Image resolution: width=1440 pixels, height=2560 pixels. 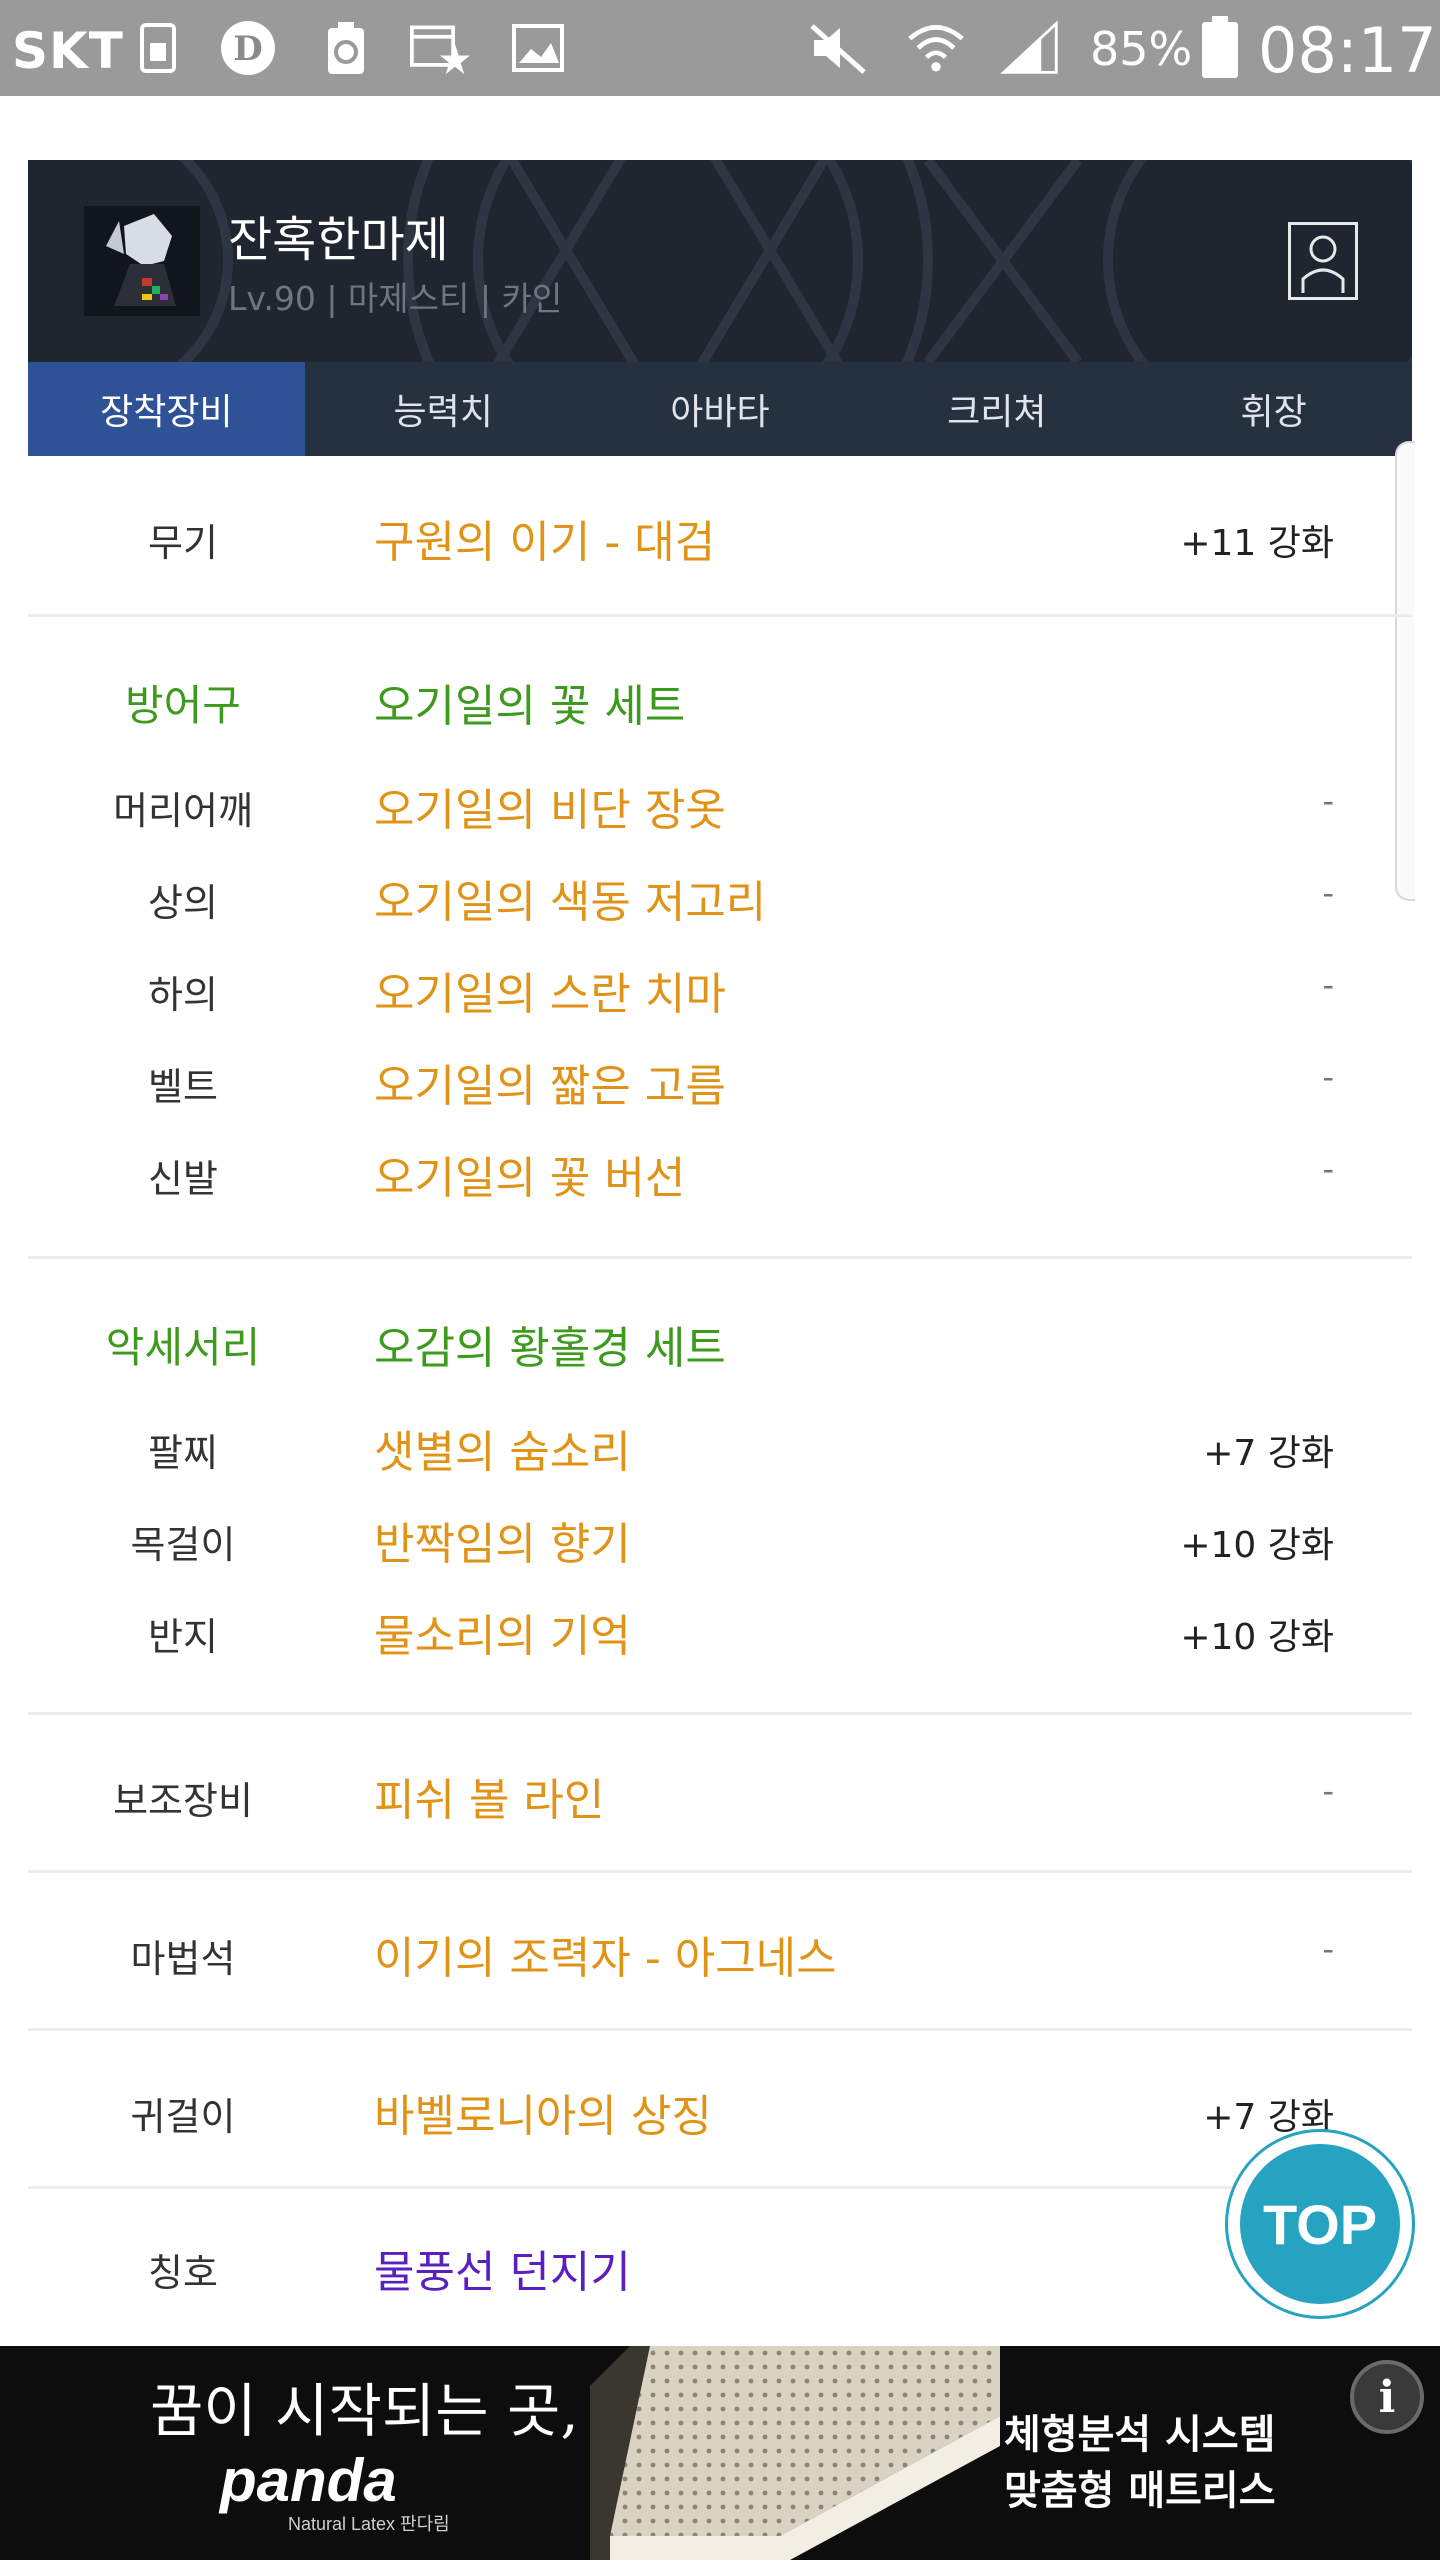 I want to click on ad-copy-line1: 체형분석 시스템, so click(x=1140, y=2435).